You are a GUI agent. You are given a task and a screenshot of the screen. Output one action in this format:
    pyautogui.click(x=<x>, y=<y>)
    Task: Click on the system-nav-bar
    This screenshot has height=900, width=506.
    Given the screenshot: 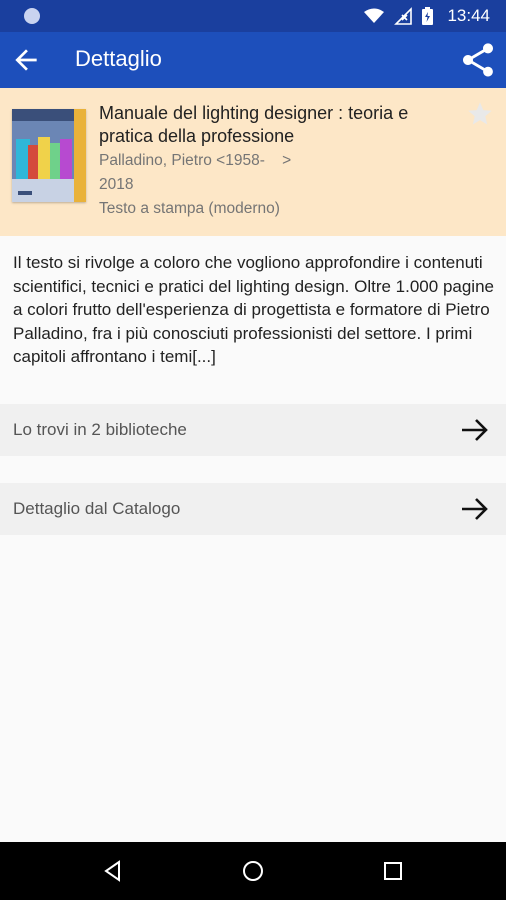 What is the action you would take?
    pyautogui.click(x=253, y=871)
    